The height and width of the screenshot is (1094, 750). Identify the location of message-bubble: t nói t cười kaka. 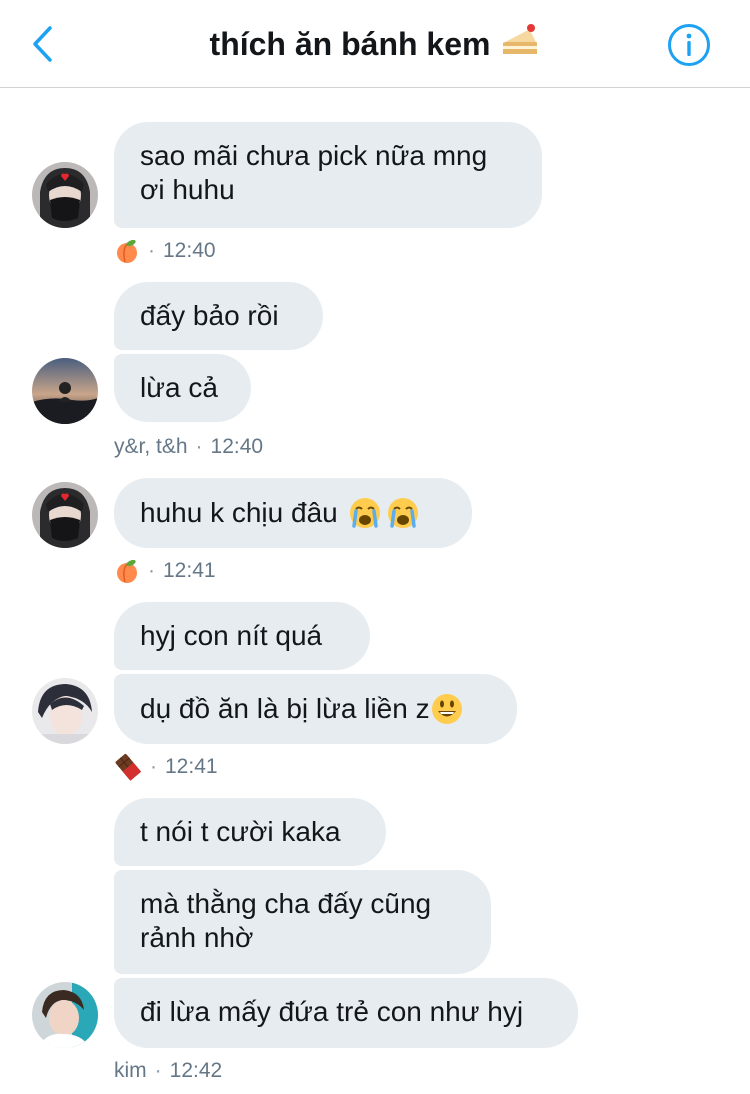
(250, 832).